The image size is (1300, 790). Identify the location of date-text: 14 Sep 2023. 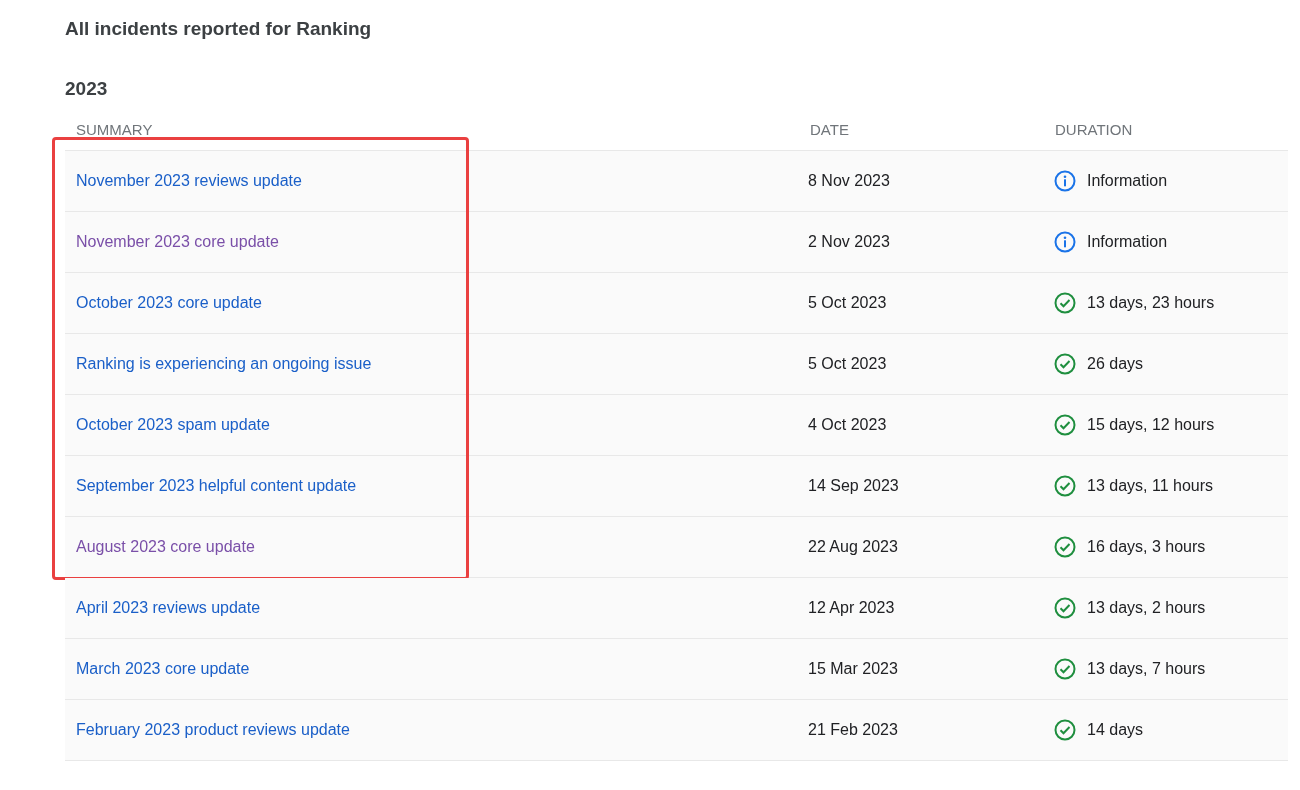
(853, 486).